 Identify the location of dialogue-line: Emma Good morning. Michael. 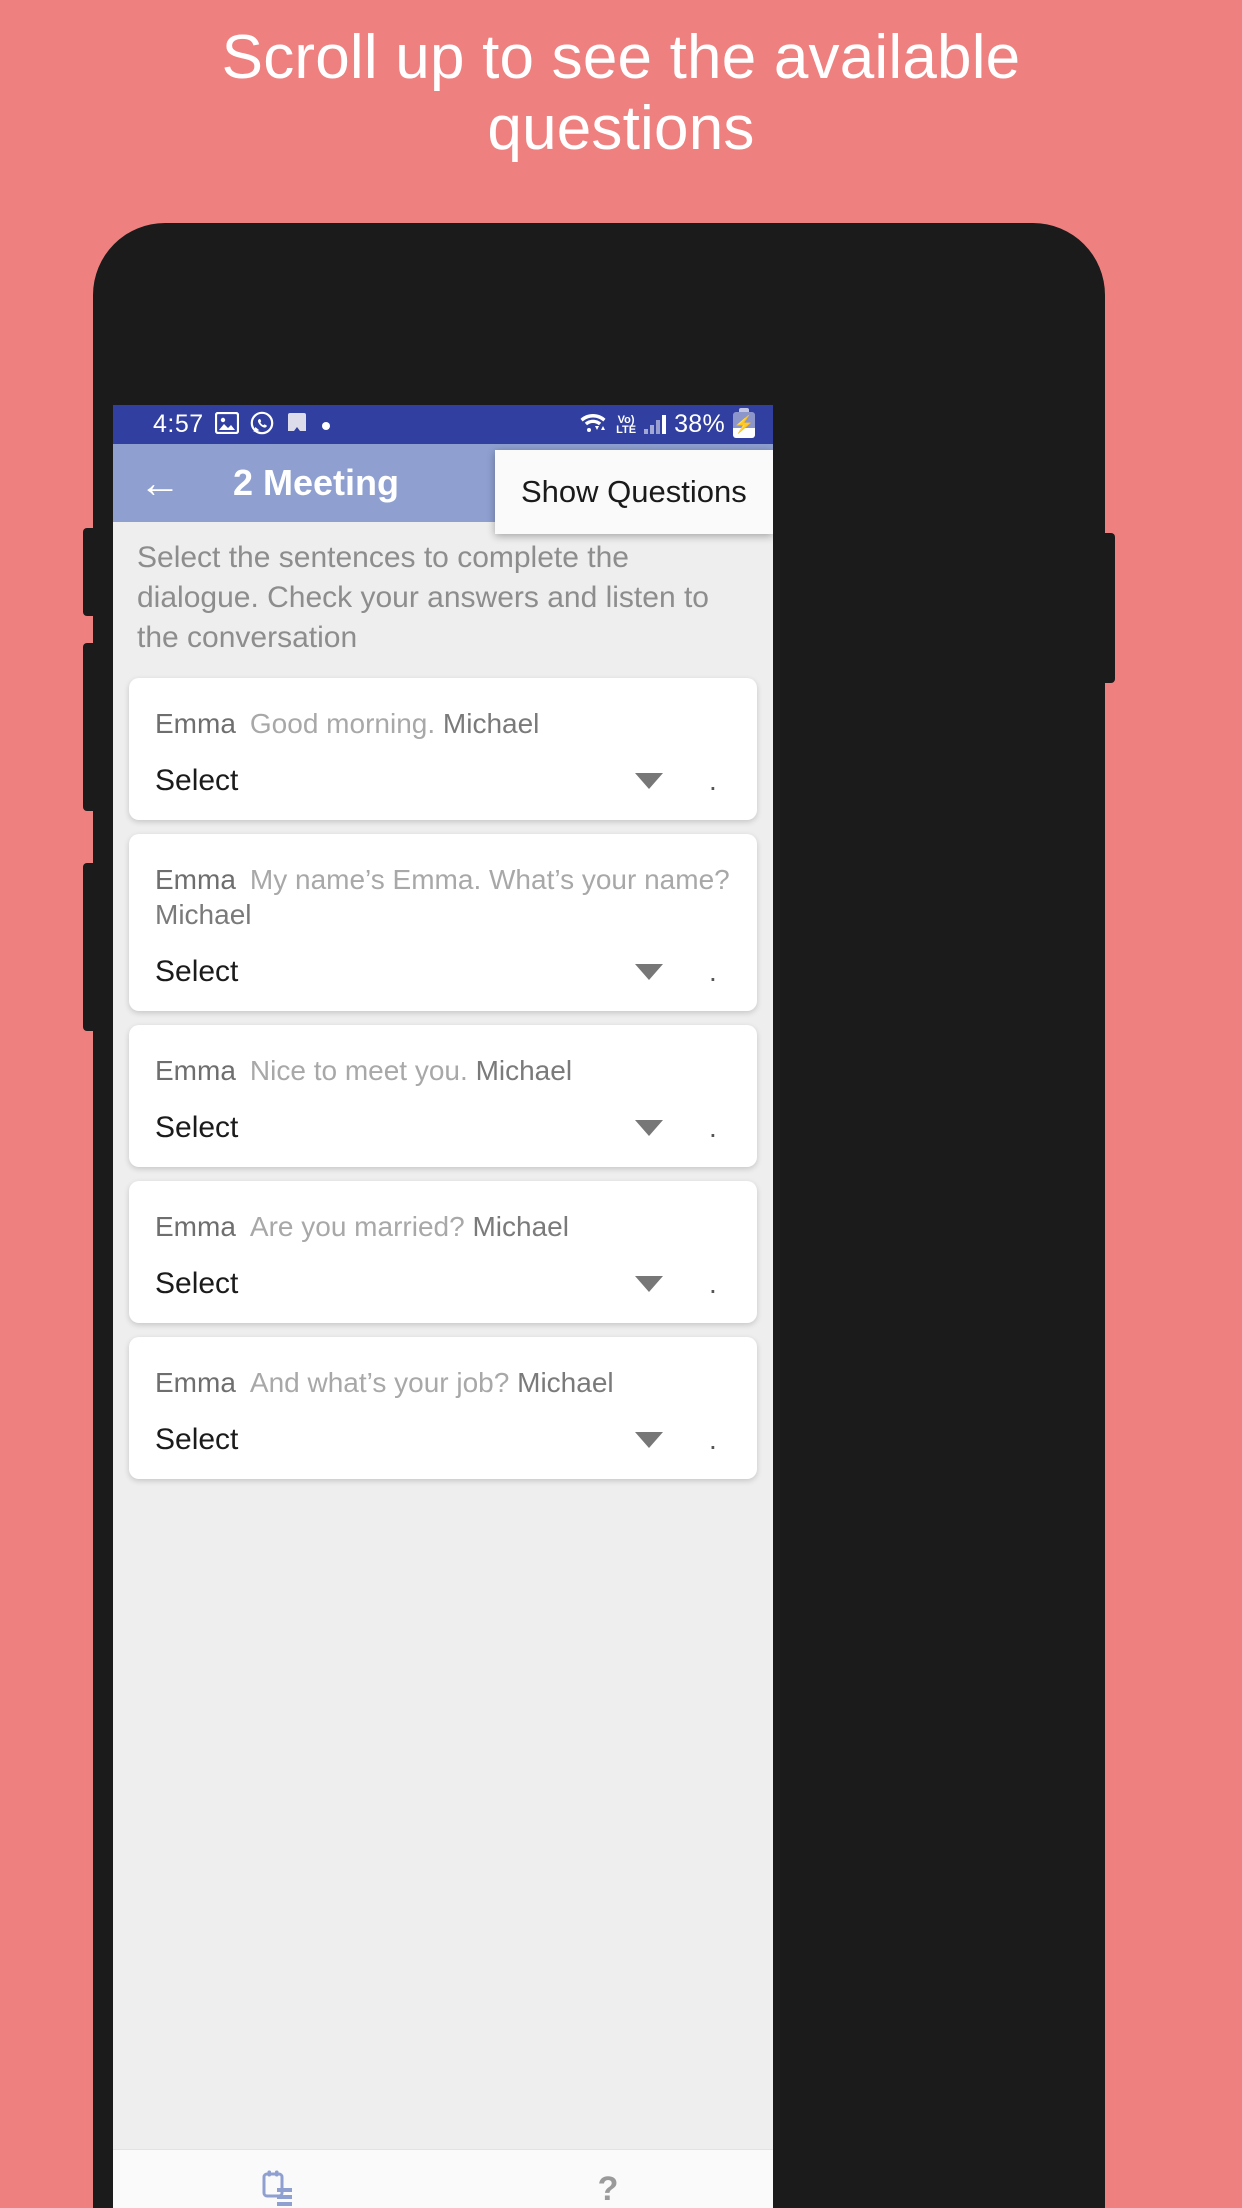
(443, 724).